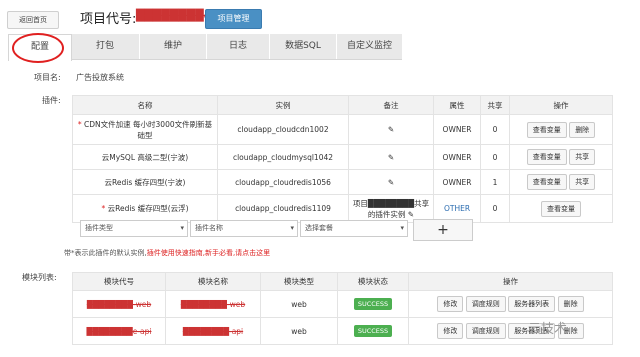 The height and width of the screenshot is (357, 640). I want to click on project-name-label: 项目名:, so click(47, 77).